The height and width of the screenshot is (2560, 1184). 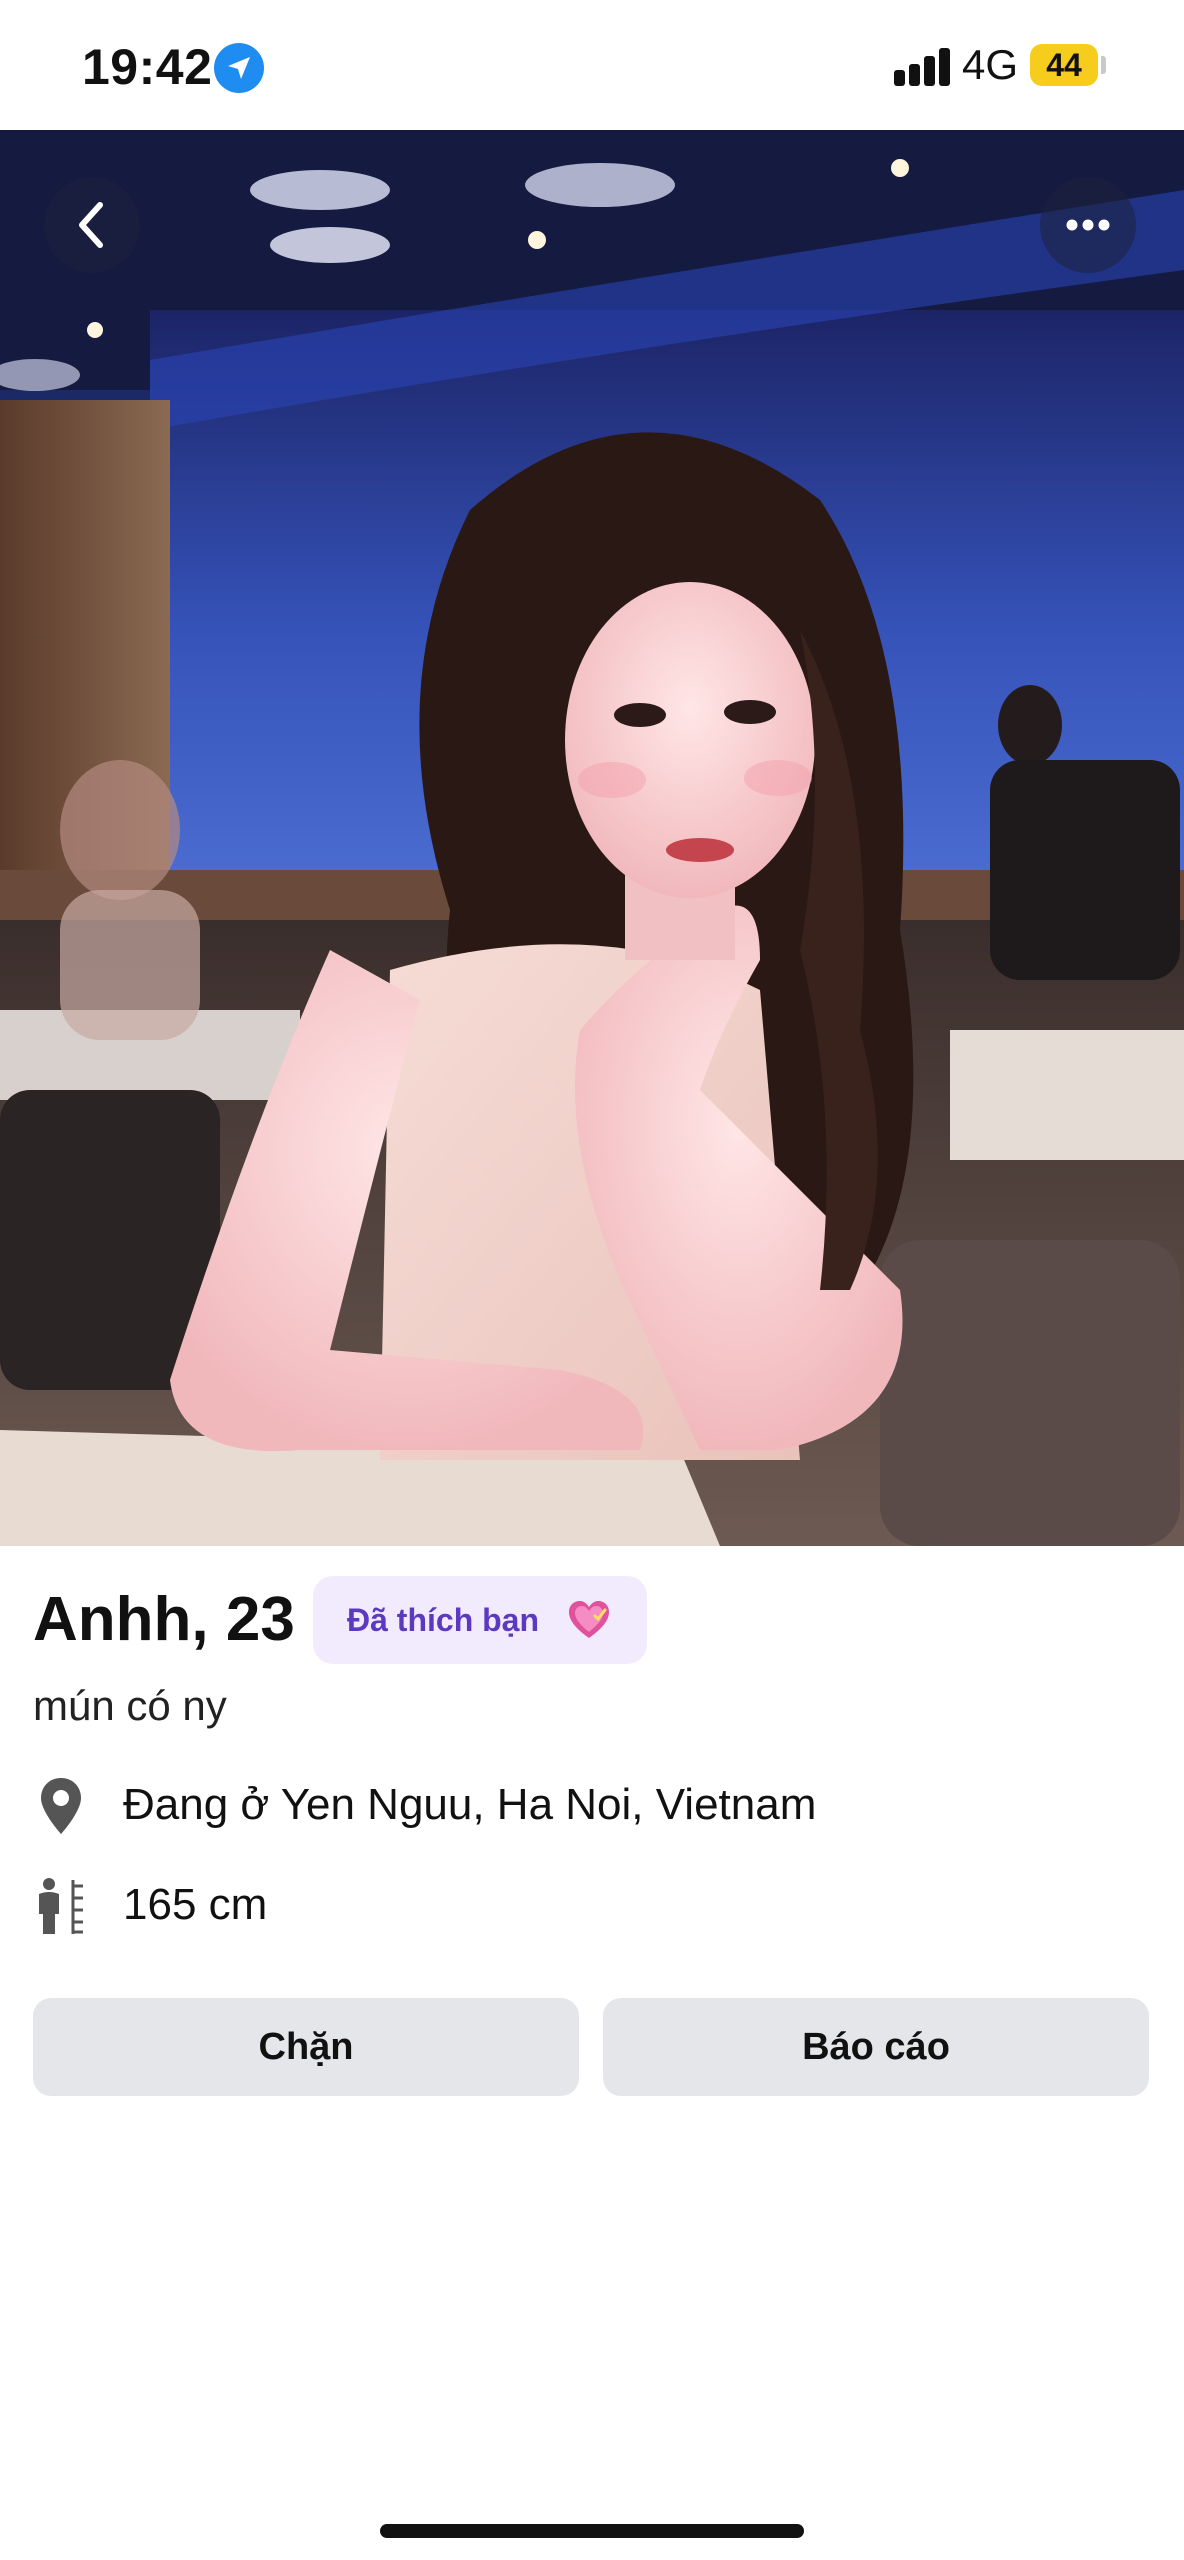 I want to click on location-pin-icon, so click(x=61, y=1806).